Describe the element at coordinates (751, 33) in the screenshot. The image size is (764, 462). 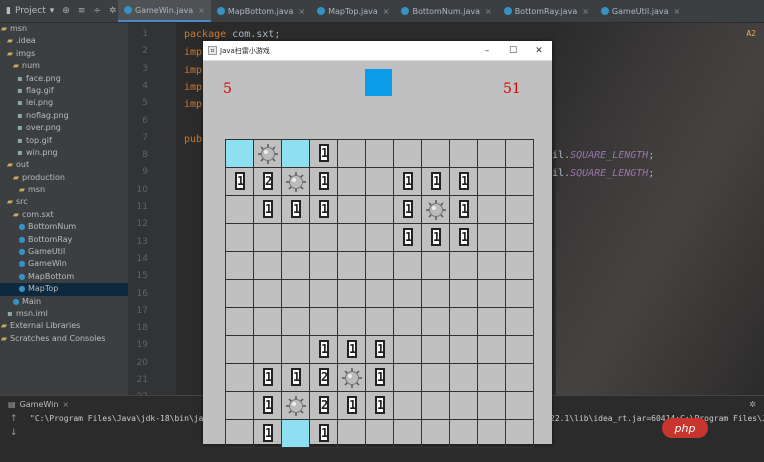
I see `warning-indicator: A2` at that location.